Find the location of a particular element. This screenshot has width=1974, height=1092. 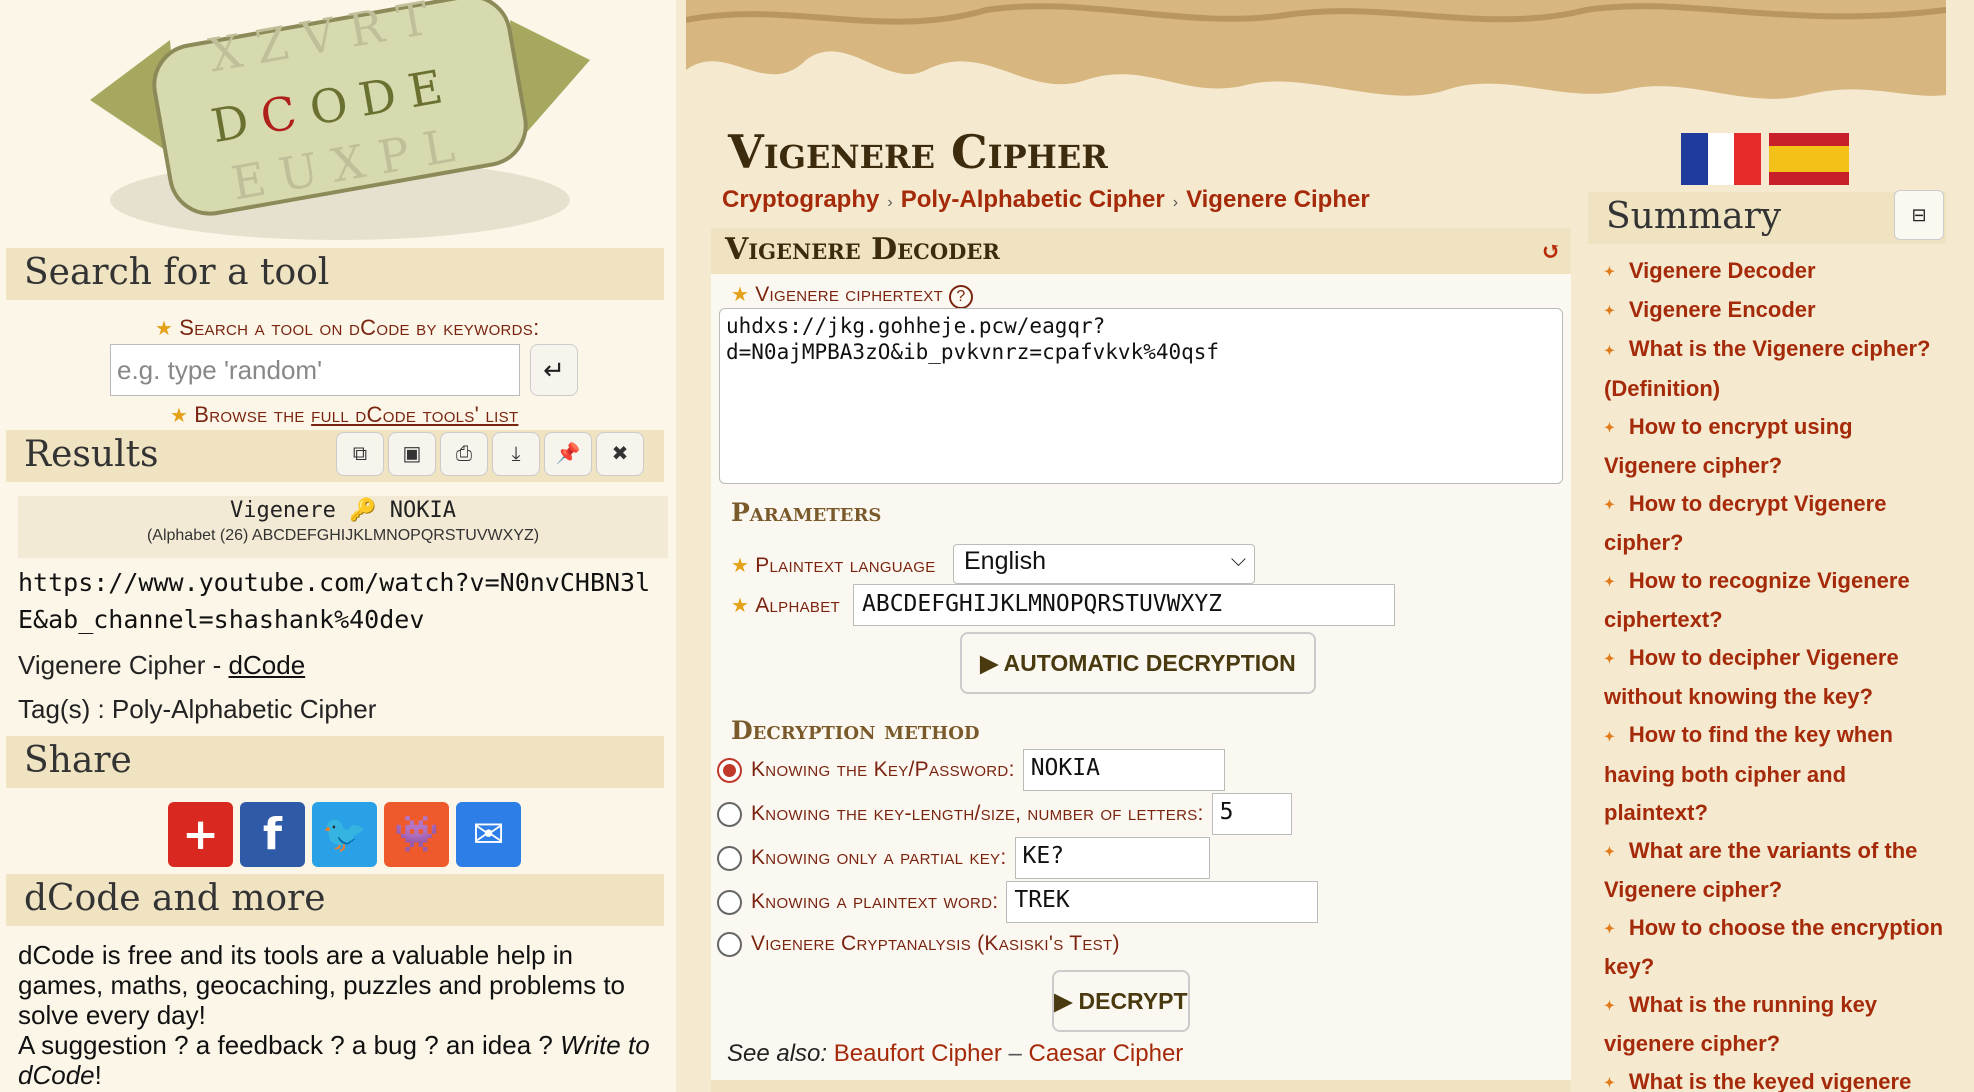

summary-item-text: How to recognize Vigenere ciphertext? is located at coordinates (1757, 600).